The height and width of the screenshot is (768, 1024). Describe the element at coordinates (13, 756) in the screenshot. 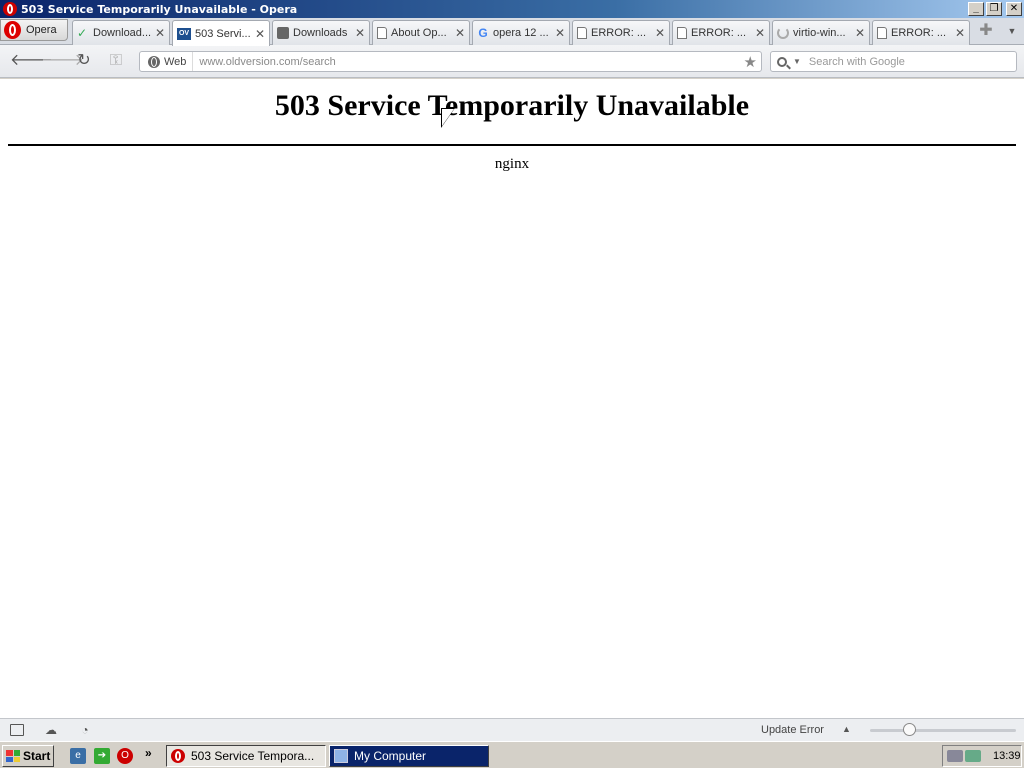

I see `windows-logo-icon` at that location.